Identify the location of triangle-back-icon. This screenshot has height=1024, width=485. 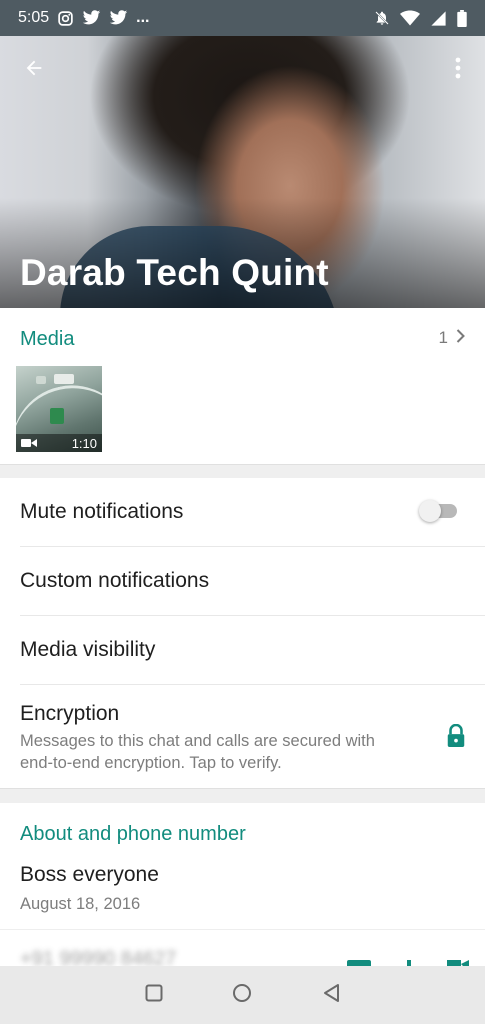
(331, 995).